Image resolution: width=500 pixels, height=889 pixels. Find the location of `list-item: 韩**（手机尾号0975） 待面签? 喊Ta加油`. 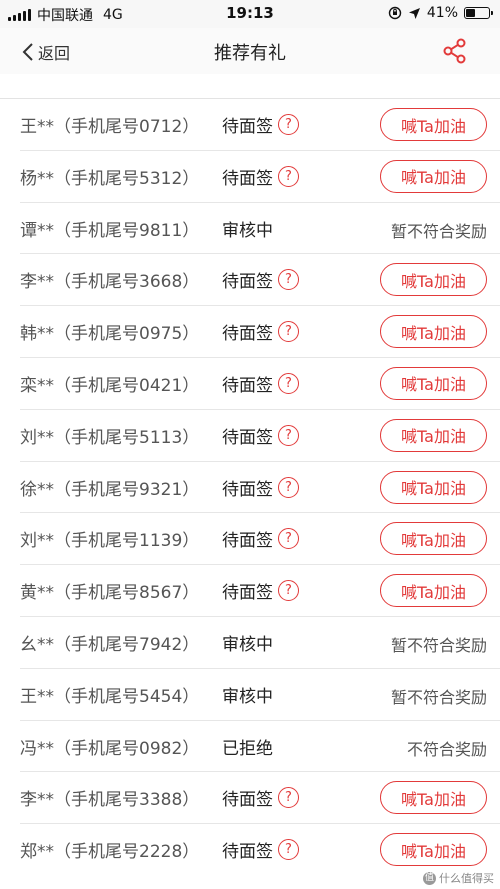

list-item: 韩**（手机尾号0975） 待面签? 喊Ta加油 is located at coordinates (260, 332).